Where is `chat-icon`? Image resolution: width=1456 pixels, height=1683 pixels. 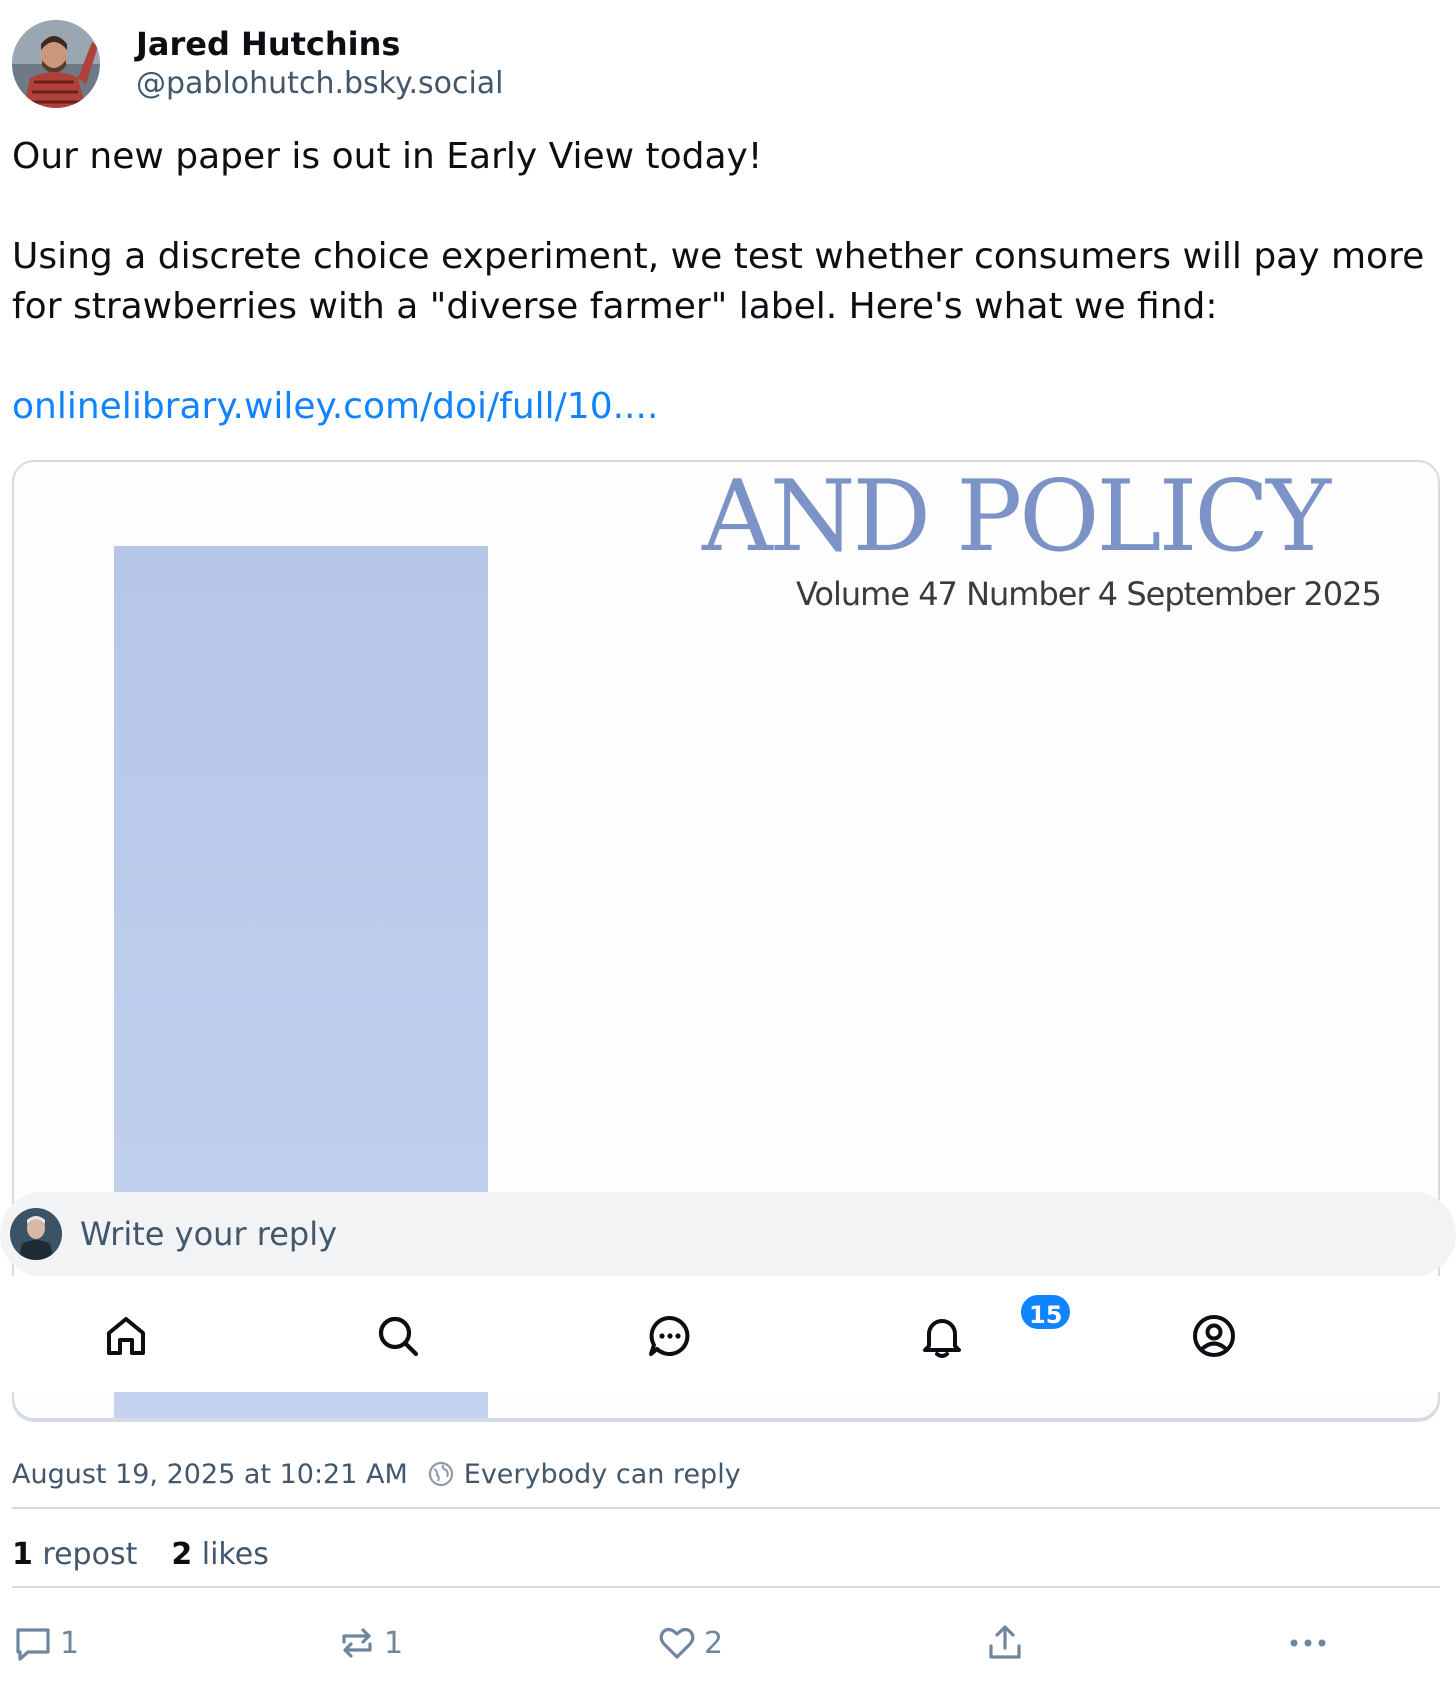 chat-icon is located at coordinates (669, 1335).